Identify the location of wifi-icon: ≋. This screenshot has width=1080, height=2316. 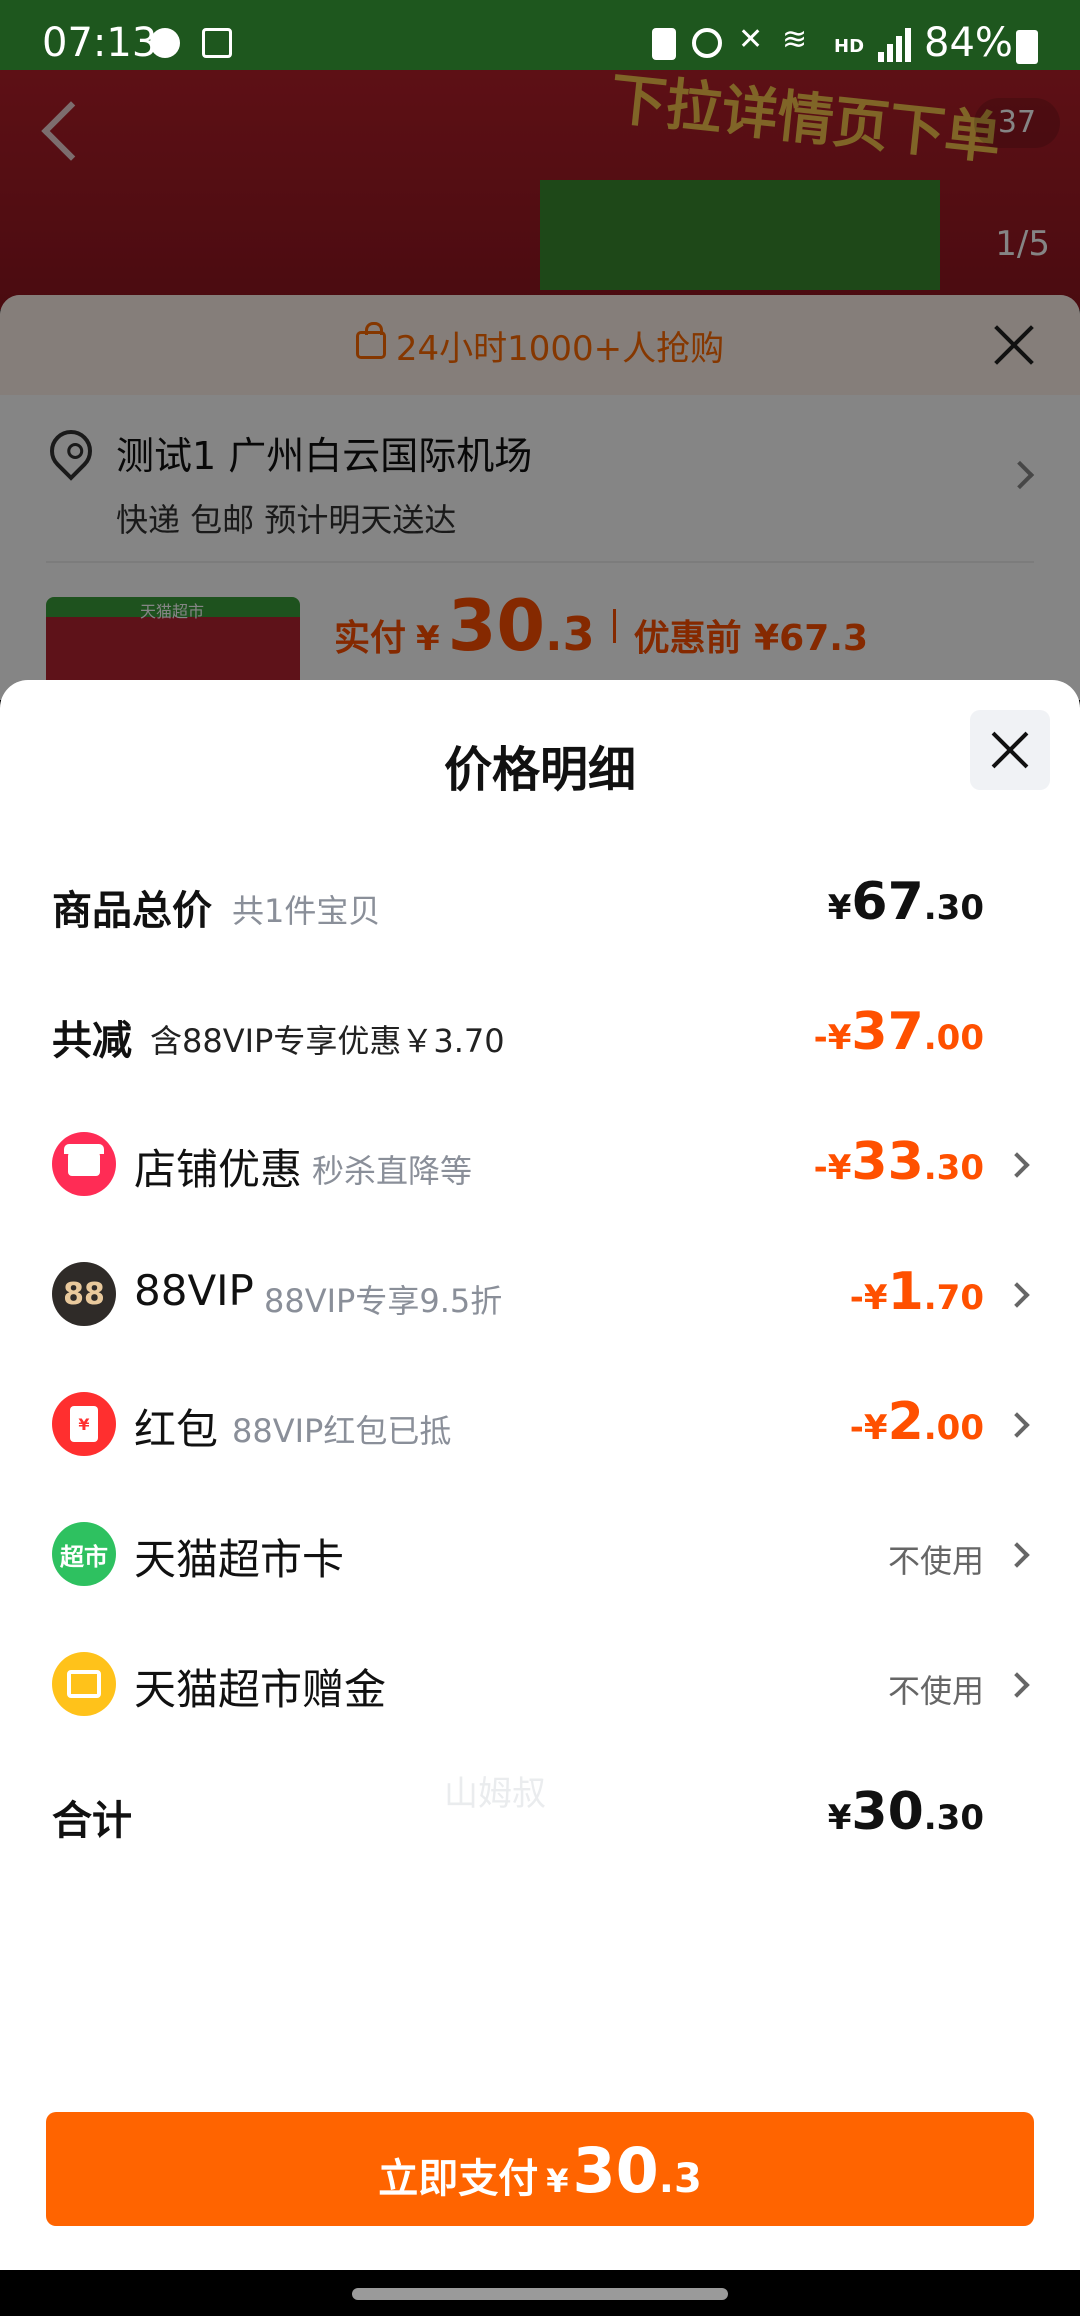
(795, 39).